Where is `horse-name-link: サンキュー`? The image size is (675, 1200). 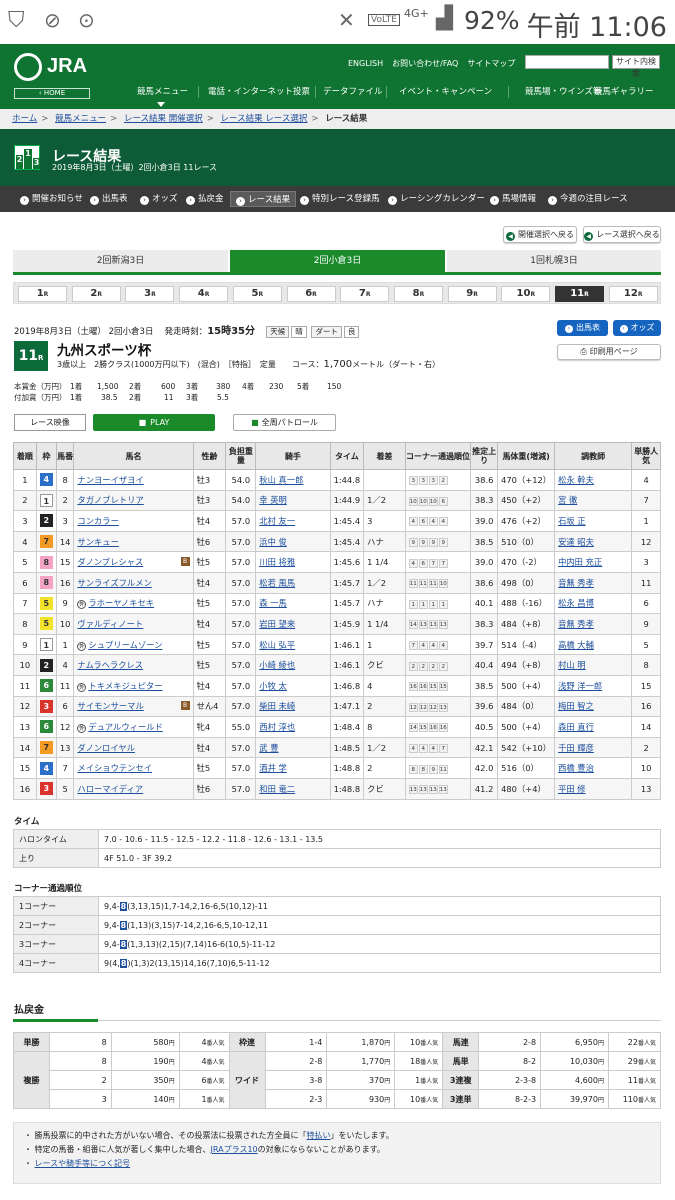 horse-name-link: サンキュー is located at coordinates (98, 542).